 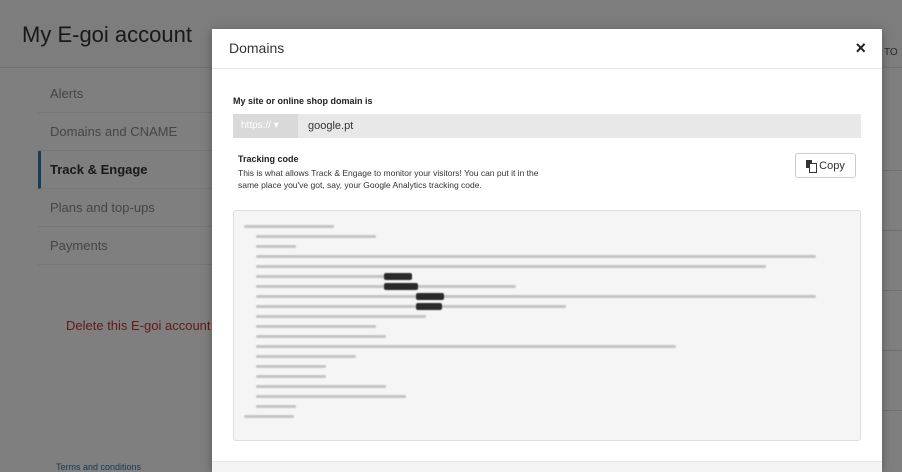 What do you see at coordinates (303, 101) in the screenshot?
I see `domain-label: My site or online shop domain is` at bounding box center [303, 101].